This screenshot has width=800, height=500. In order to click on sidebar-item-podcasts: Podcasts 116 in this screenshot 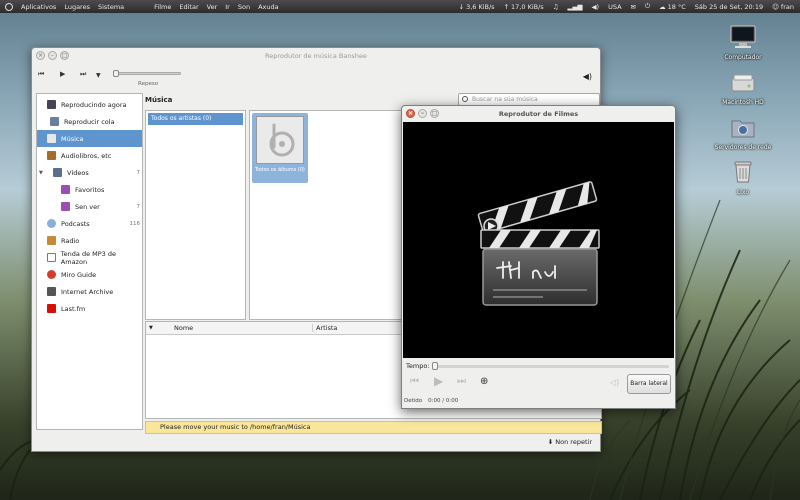, I will do `click(89, 223)`.